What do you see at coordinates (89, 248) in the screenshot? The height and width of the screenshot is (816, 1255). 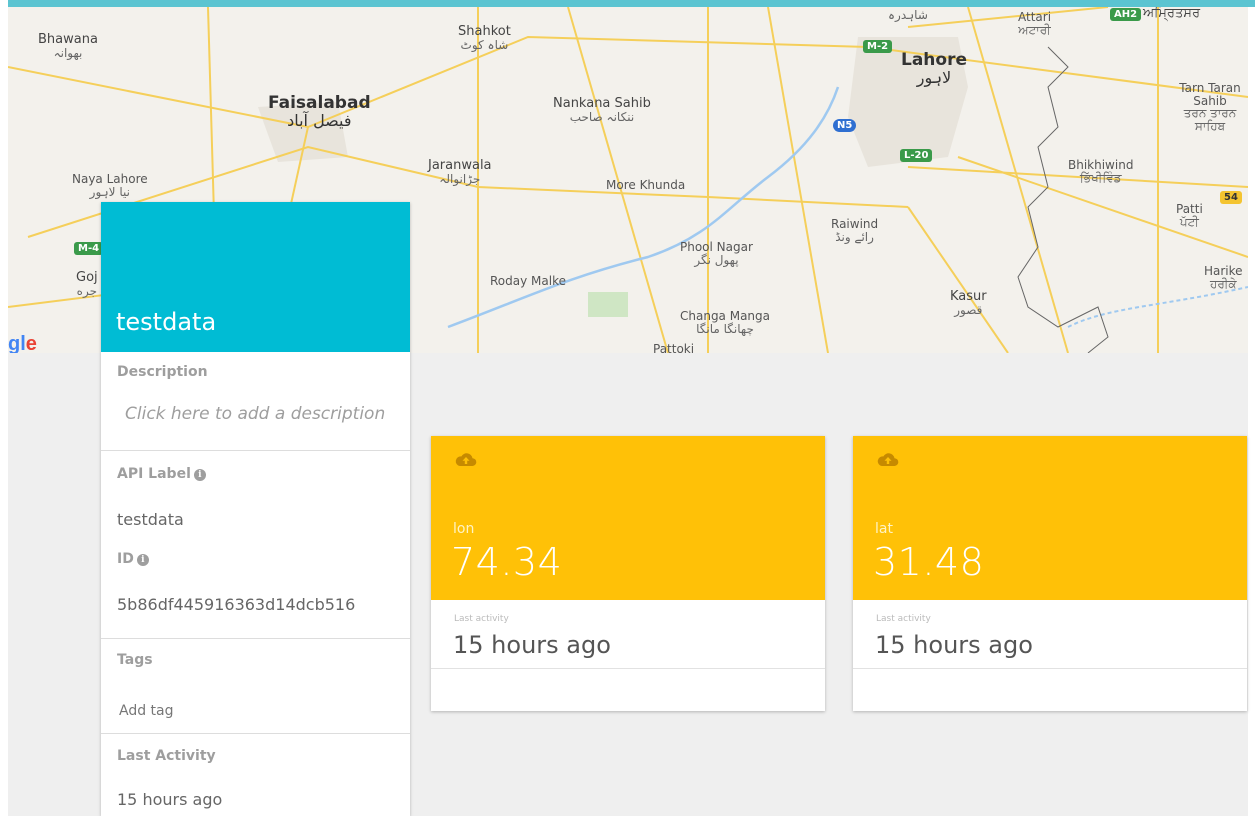 I see `highway-shield: M-4` at bounding box center [89, 248].